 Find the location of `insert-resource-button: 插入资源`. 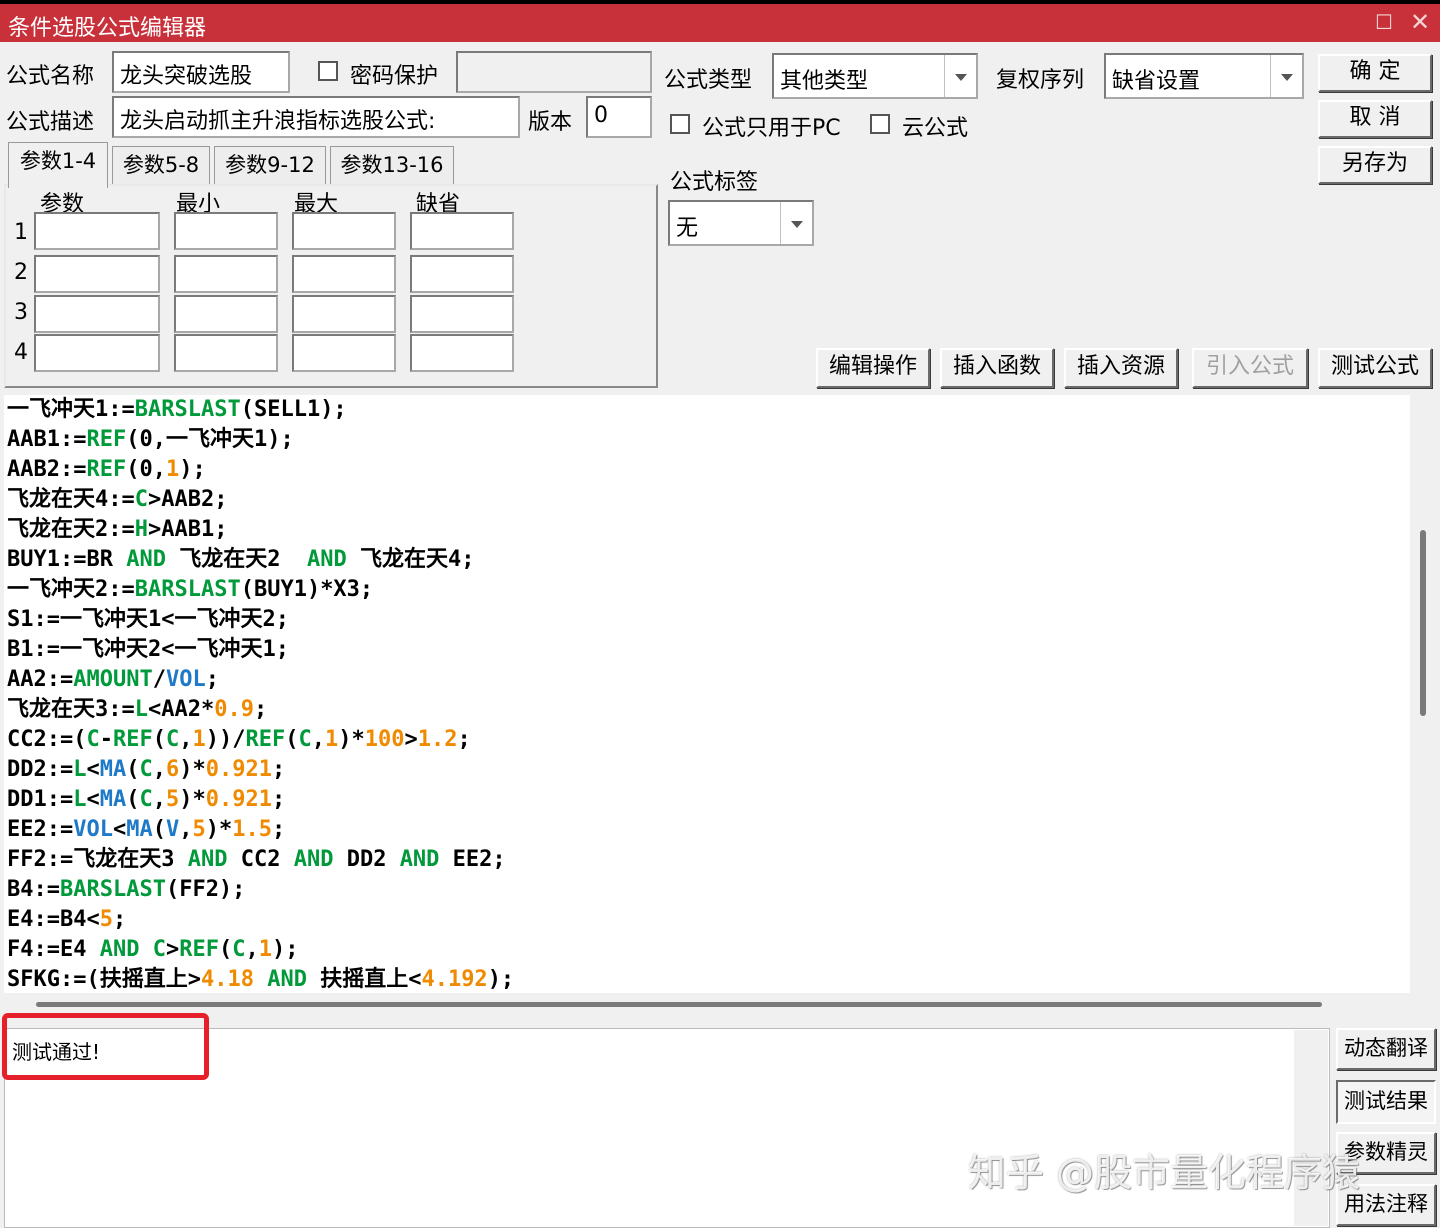

insert-resource-button: 插入资源 is located at coordinates (1121, 368).